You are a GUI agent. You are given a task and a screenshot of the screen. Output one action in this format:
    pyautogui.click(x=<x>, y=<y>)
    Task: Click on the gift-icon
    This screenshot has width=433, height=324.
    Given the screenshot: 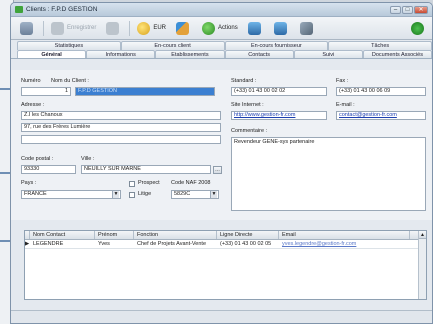 What is the action you would take?
    pyautogui.click(x=254, y=28)
    